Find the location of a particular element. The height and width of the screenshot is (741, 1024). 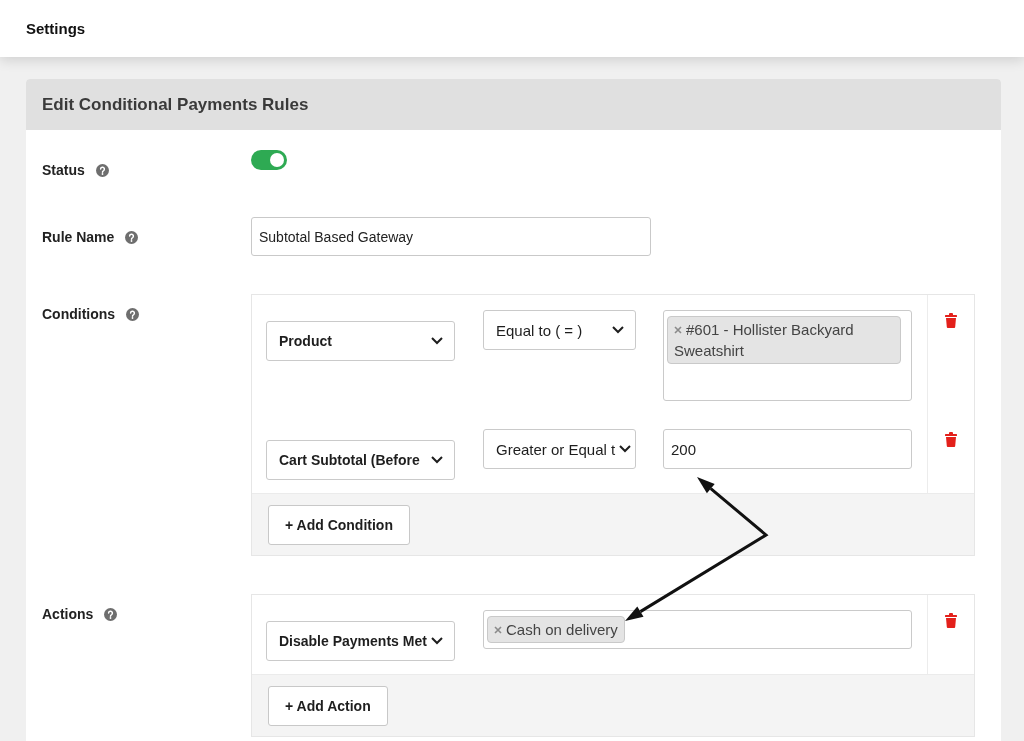

rule-name-input: Subtotal Based Gateway is located at coordinates (451, 236).